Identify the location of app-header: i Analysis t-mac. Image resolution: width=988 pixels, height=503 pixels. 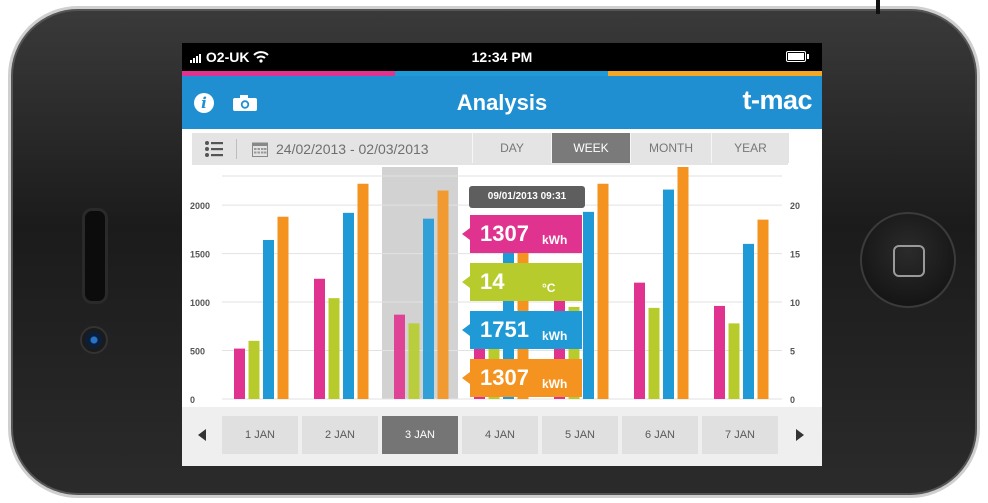
(502, 102).